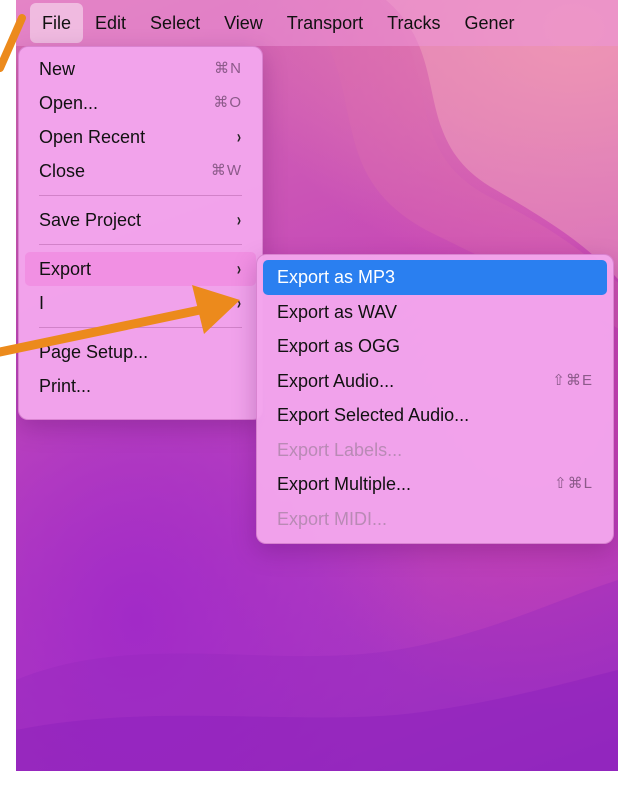 The width and height of the screenshot is (618, 789). I want to click on menu-view: View, so click(243, 23).